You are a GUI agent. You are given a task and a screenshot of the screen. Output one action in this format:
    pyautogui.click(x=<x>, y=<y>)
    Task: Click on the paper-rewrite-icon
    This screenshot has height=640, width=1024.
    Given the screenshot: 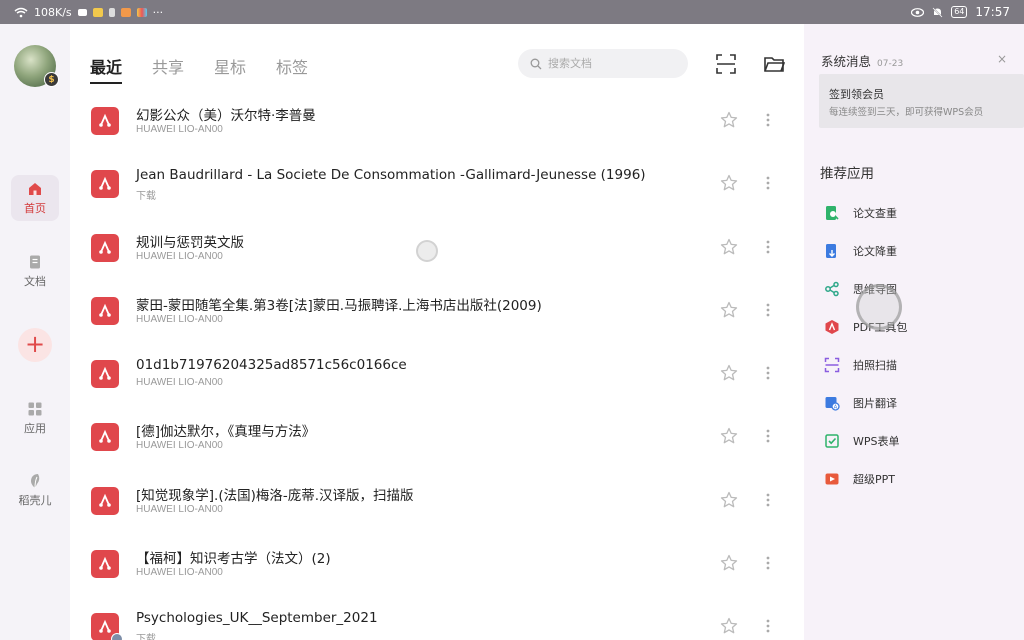 What is the action you would take?
    pyautogui.click(x=831, y=251)
    